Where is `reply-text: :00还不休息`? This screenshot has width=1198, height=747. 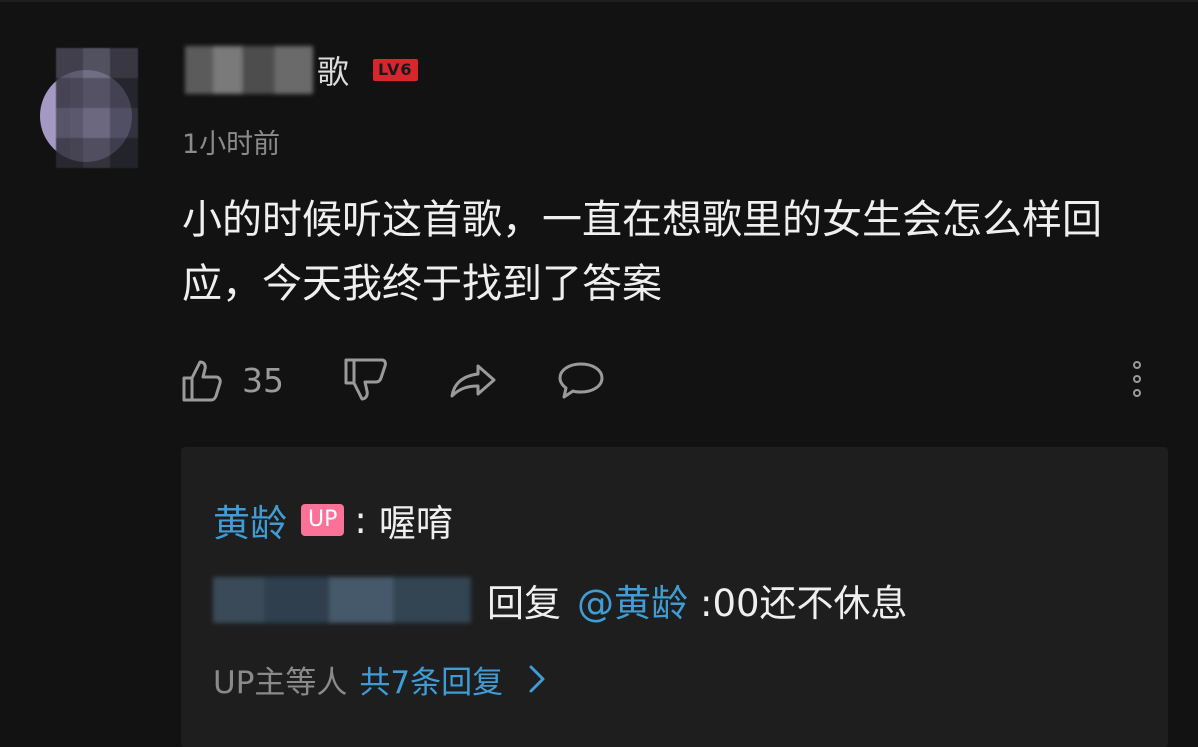 reply-text: :00还不休息 is located at coordinates (804, 603).